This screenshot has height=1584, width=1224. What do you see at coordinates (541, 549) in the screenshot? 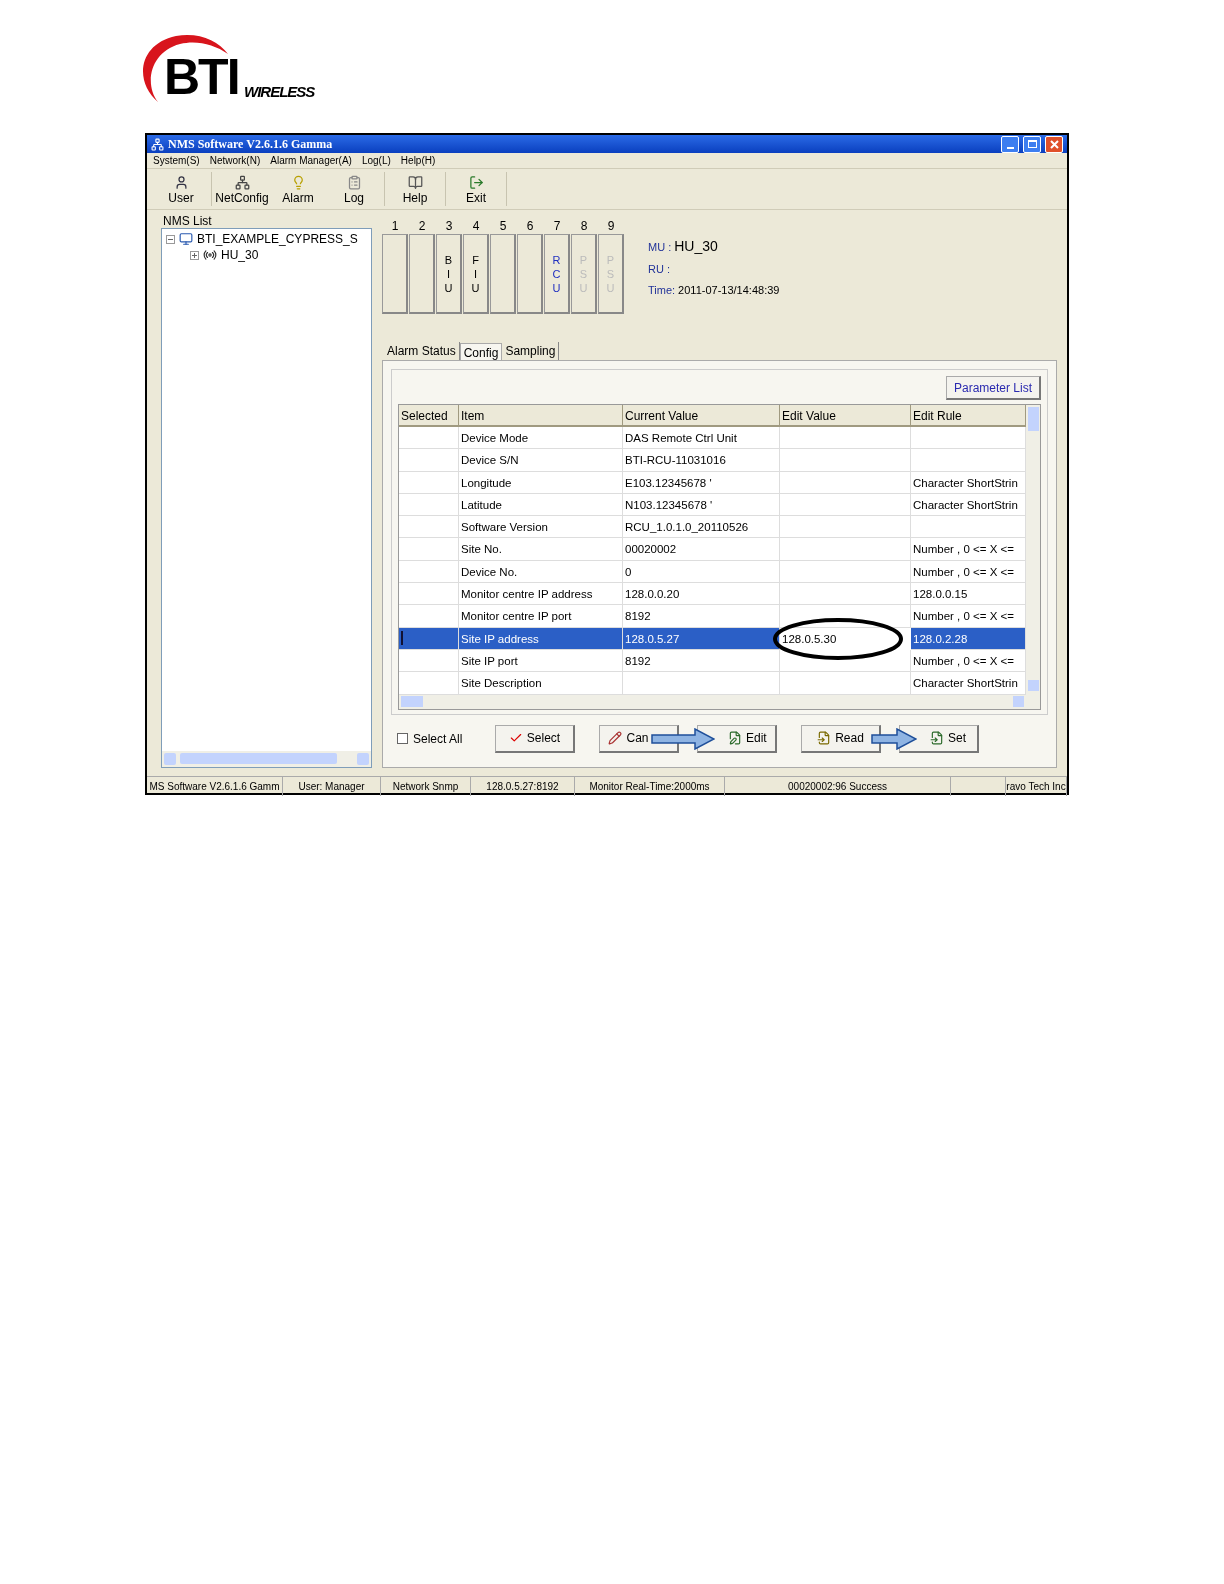
I see `table-cell: Site No.` at bounding box center [541, 549].